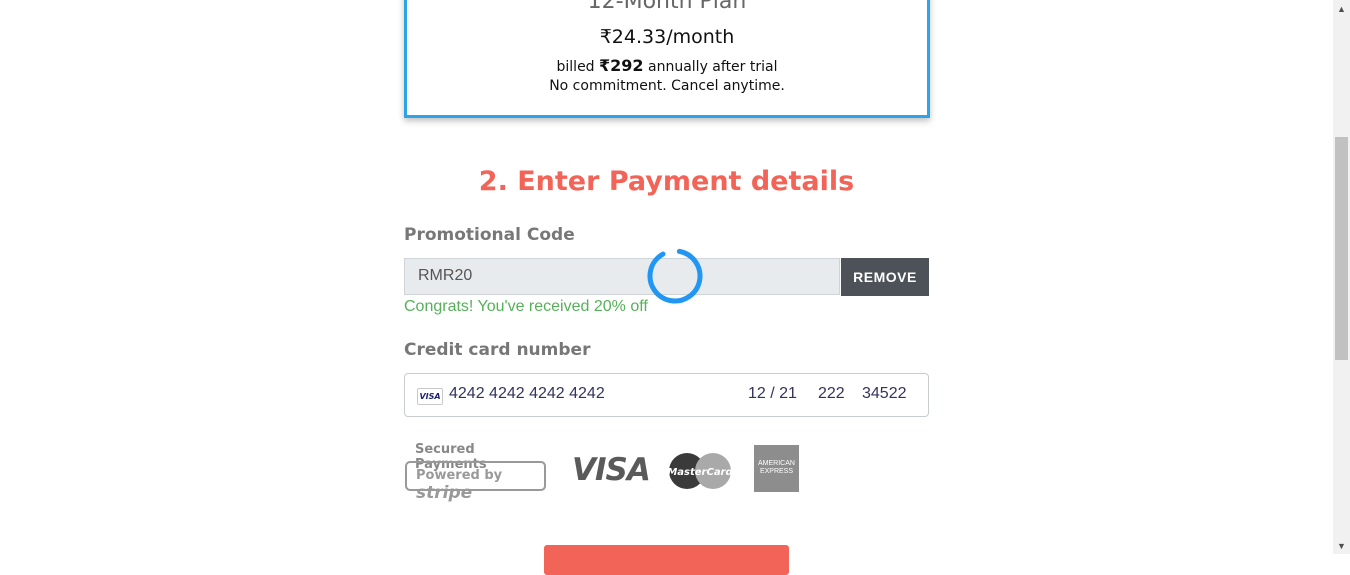  Describe the element at coordinates (430, 396) in the screenshot. I see `visa-card-brand-icon: VISA` at that location.